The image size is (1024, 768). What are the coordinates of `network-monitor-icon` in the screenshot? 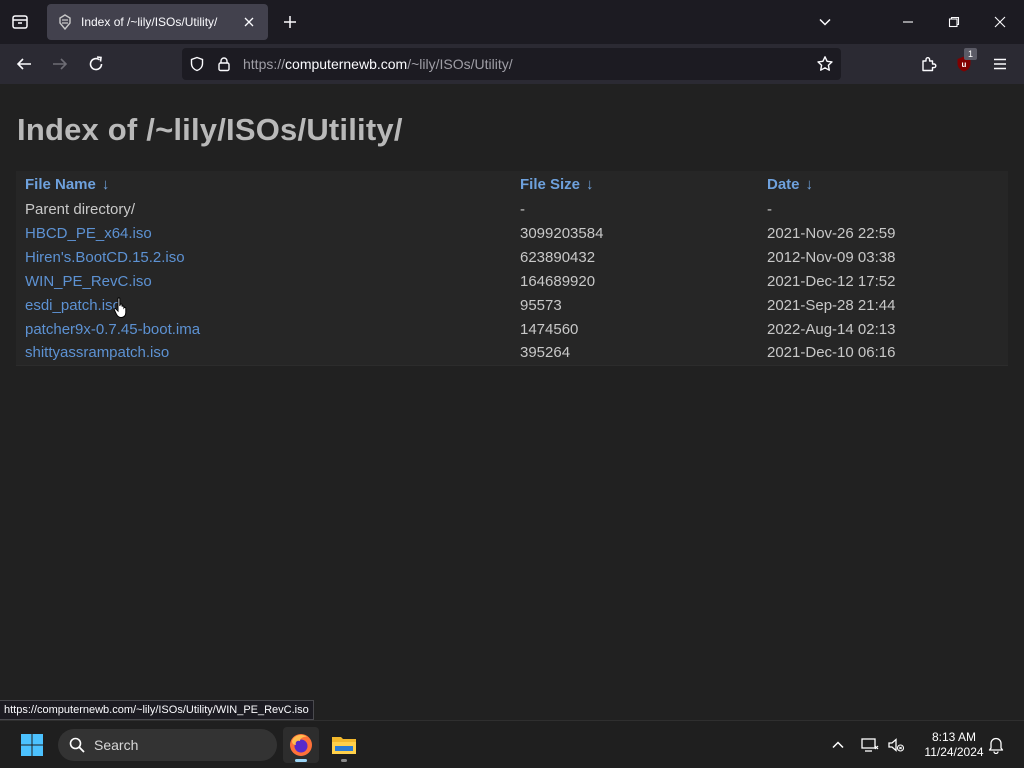 It's located at (870, 745).